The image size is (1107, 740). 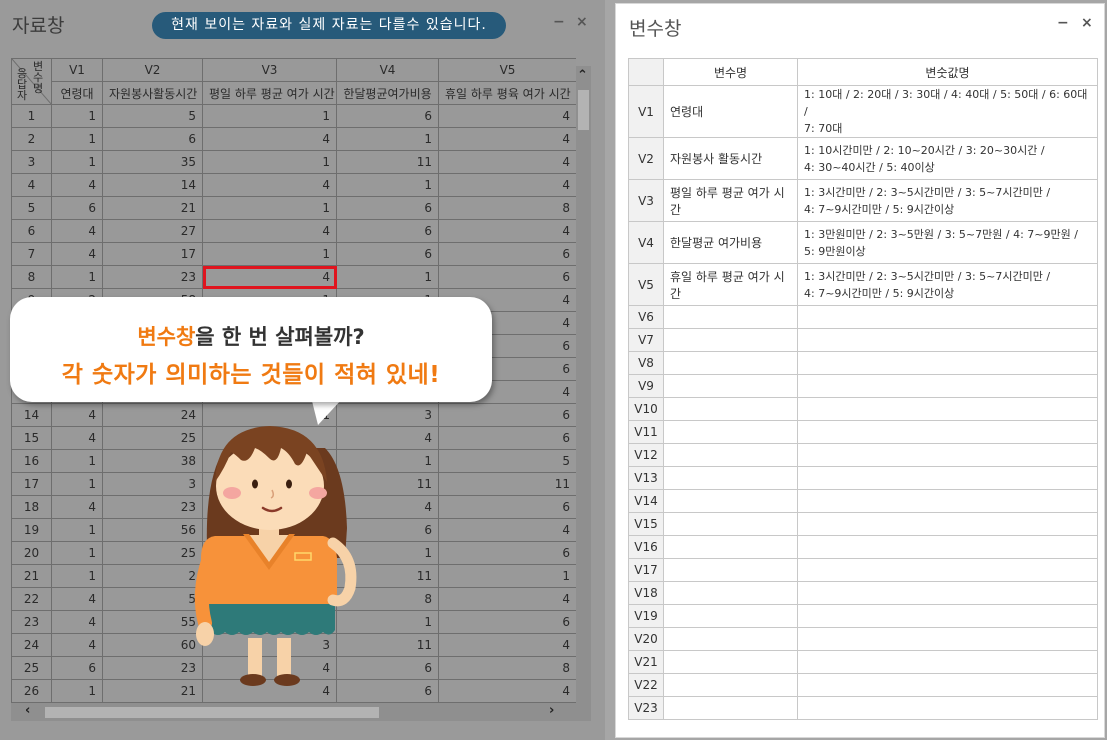 What do you see at coordinates (31, 139) in the screenshot?
I see `row-number-cell: 2` at bounding box center [31, 139].